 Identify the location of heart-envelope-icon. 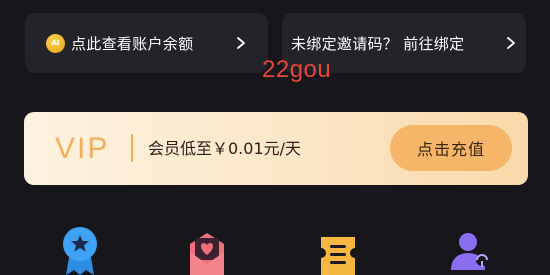
(207, 252).